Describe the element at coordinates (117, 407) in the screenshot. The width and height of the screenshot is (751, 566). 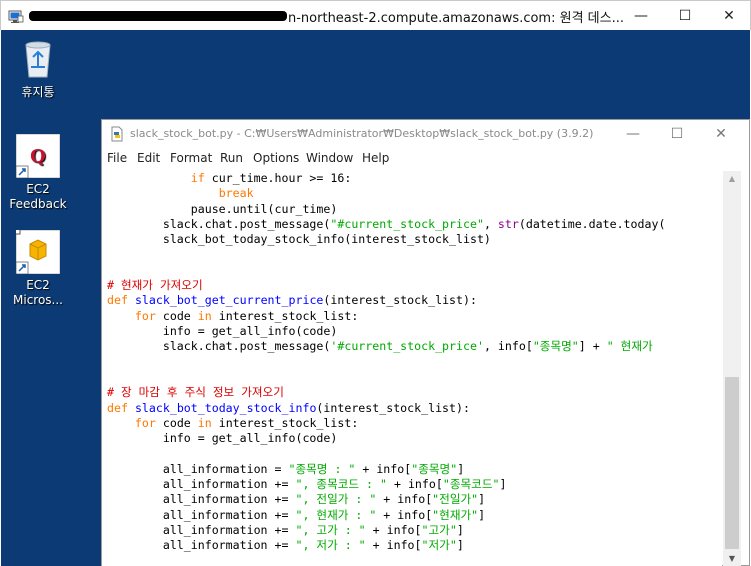
I see `code-token: def` at that location.